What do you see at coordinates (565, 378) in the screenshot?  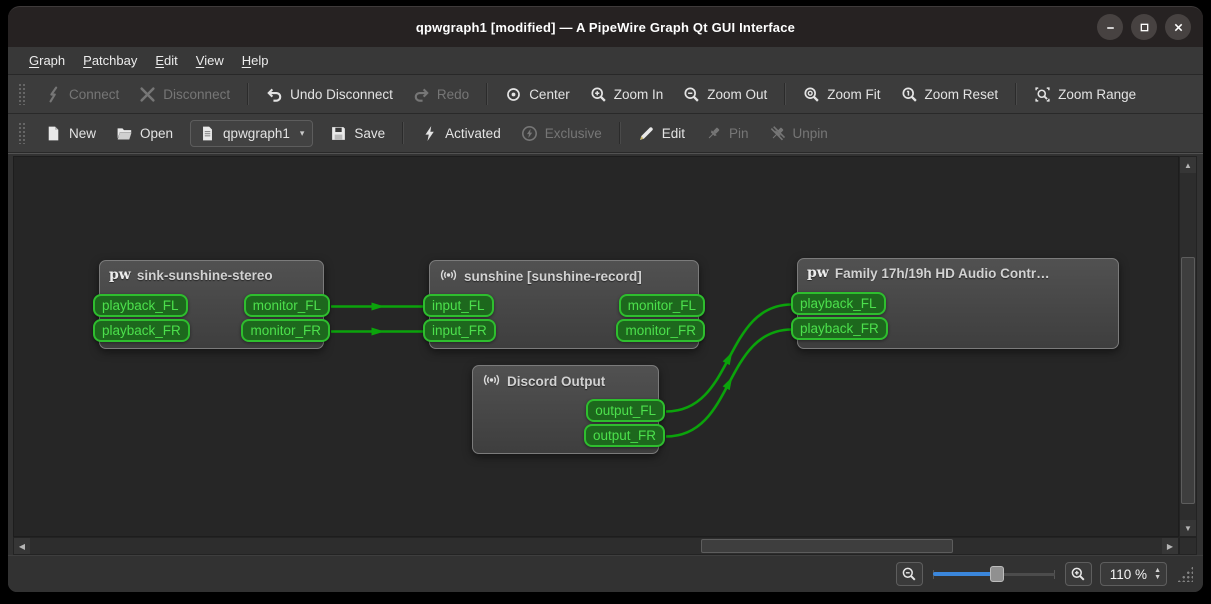 I see `node-title: Discord Output` at bounding box center [565, 378].